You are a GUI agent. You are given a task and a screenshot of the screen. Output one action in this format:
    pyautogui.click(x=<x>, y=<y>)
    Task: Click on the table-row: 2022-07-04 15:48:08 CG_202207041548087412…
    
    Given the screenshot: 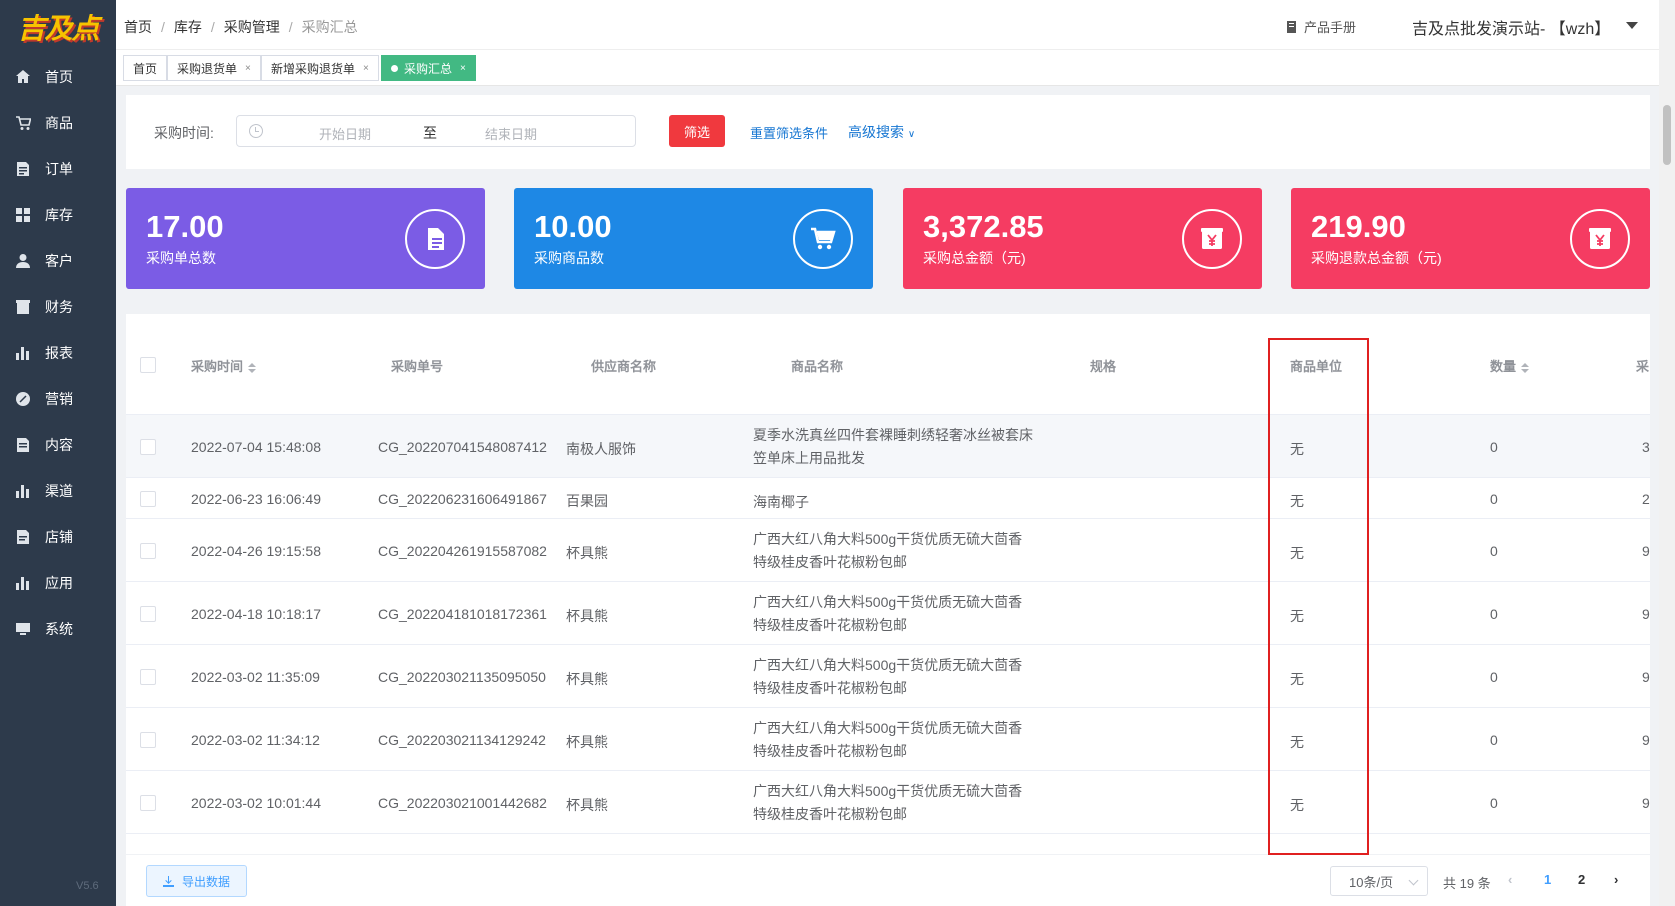 What is the action you would take?
    pyautogui.click(x=888, y=446)
    